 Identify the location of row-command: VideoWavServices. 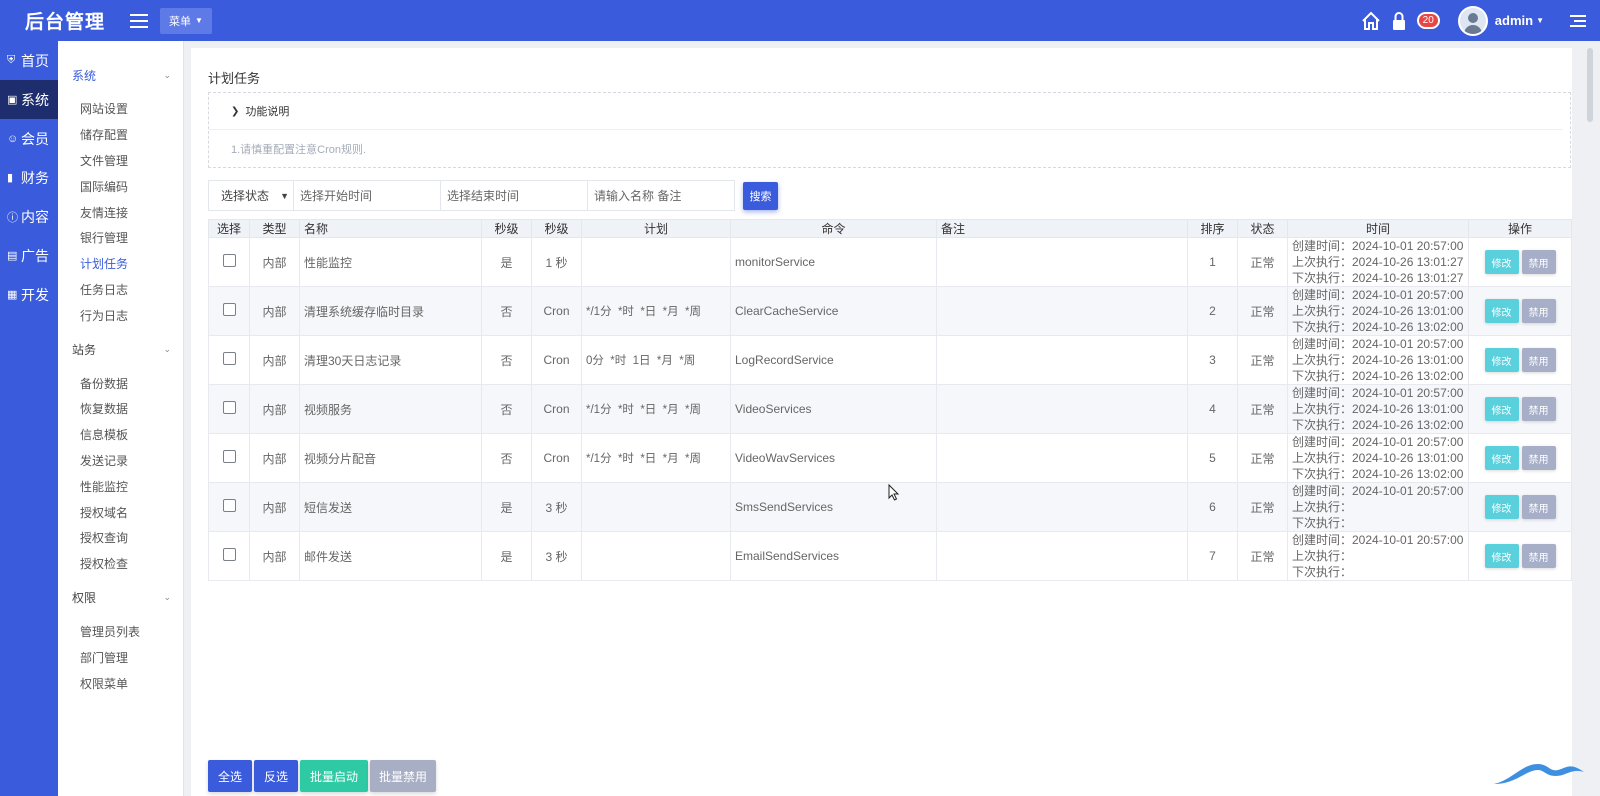
(833, 458).